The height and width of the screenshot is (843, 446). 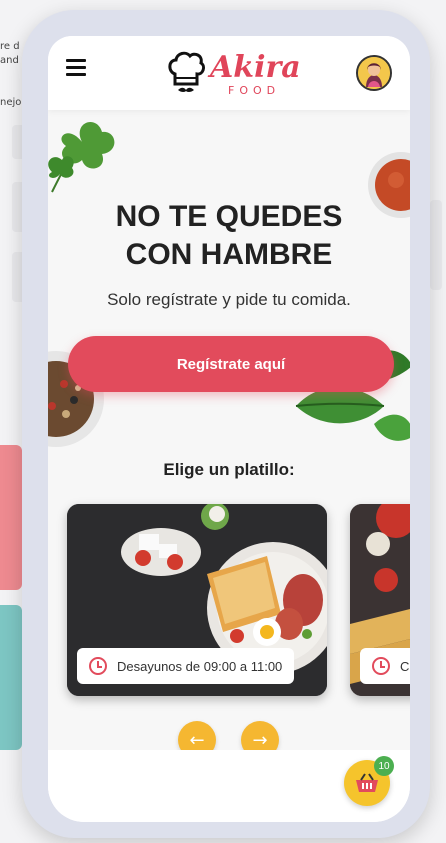 What do you see at coordinates (76, 67) in the screenshot?
I see `menu-icon` at bounding box center [76, 67].